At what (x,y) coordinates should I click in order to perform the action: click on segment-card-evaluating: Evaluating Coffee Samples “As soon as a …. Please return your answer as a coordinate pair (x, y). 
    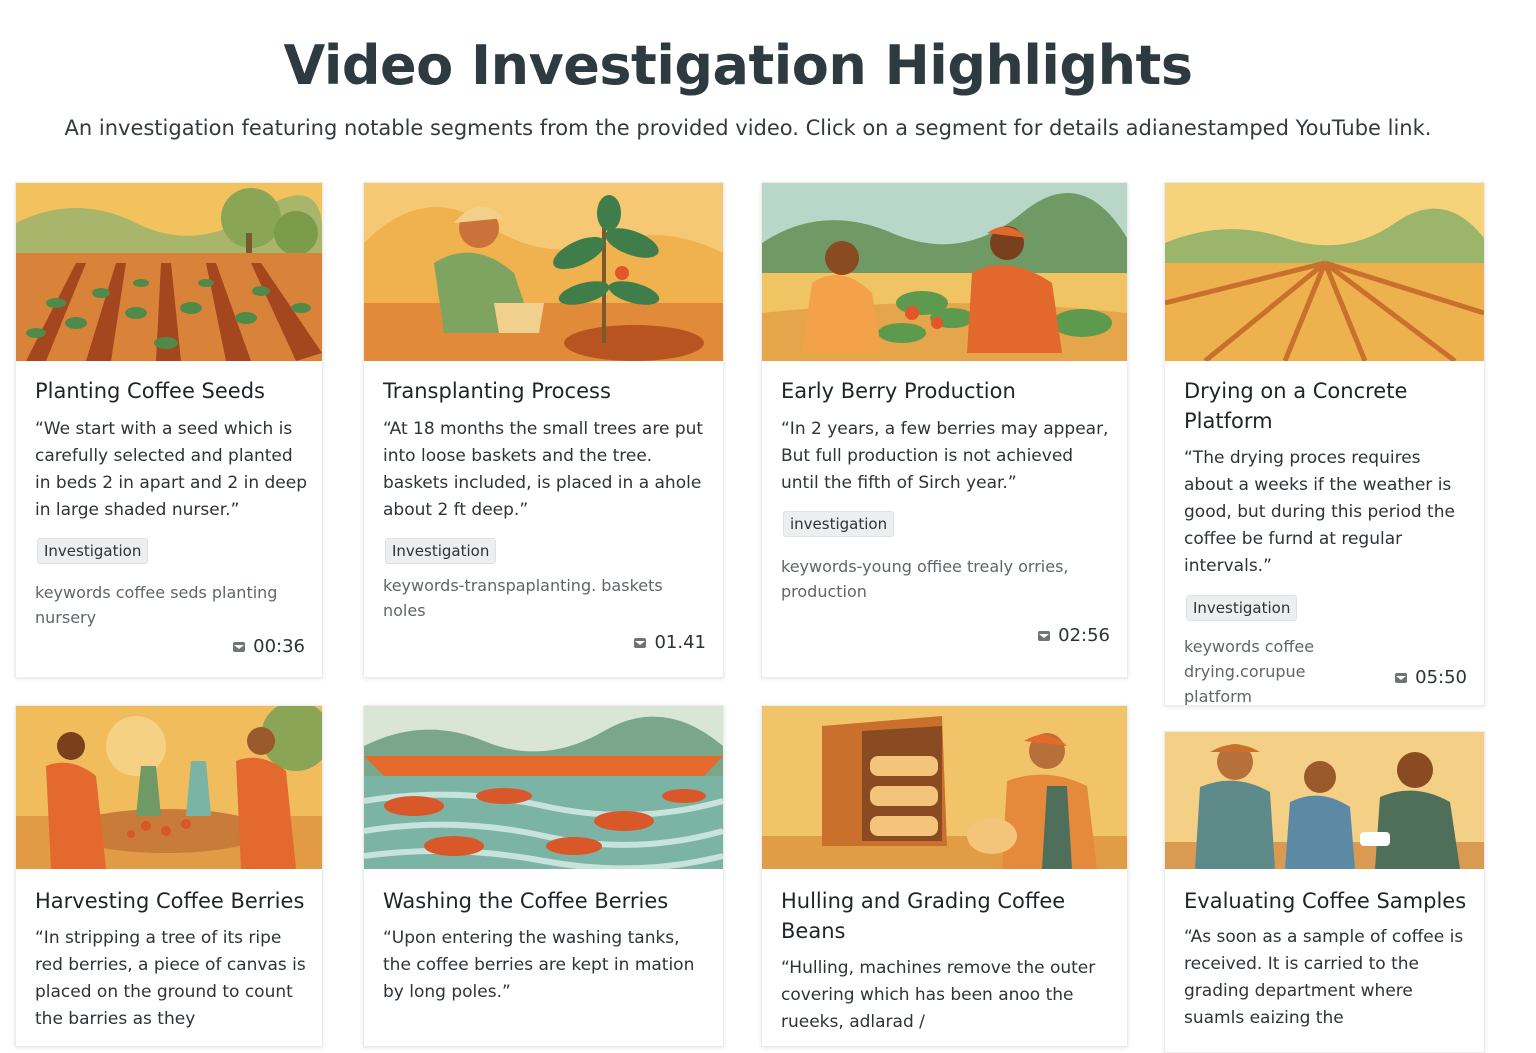
    Looking at the image, I should click on (1324, 892).